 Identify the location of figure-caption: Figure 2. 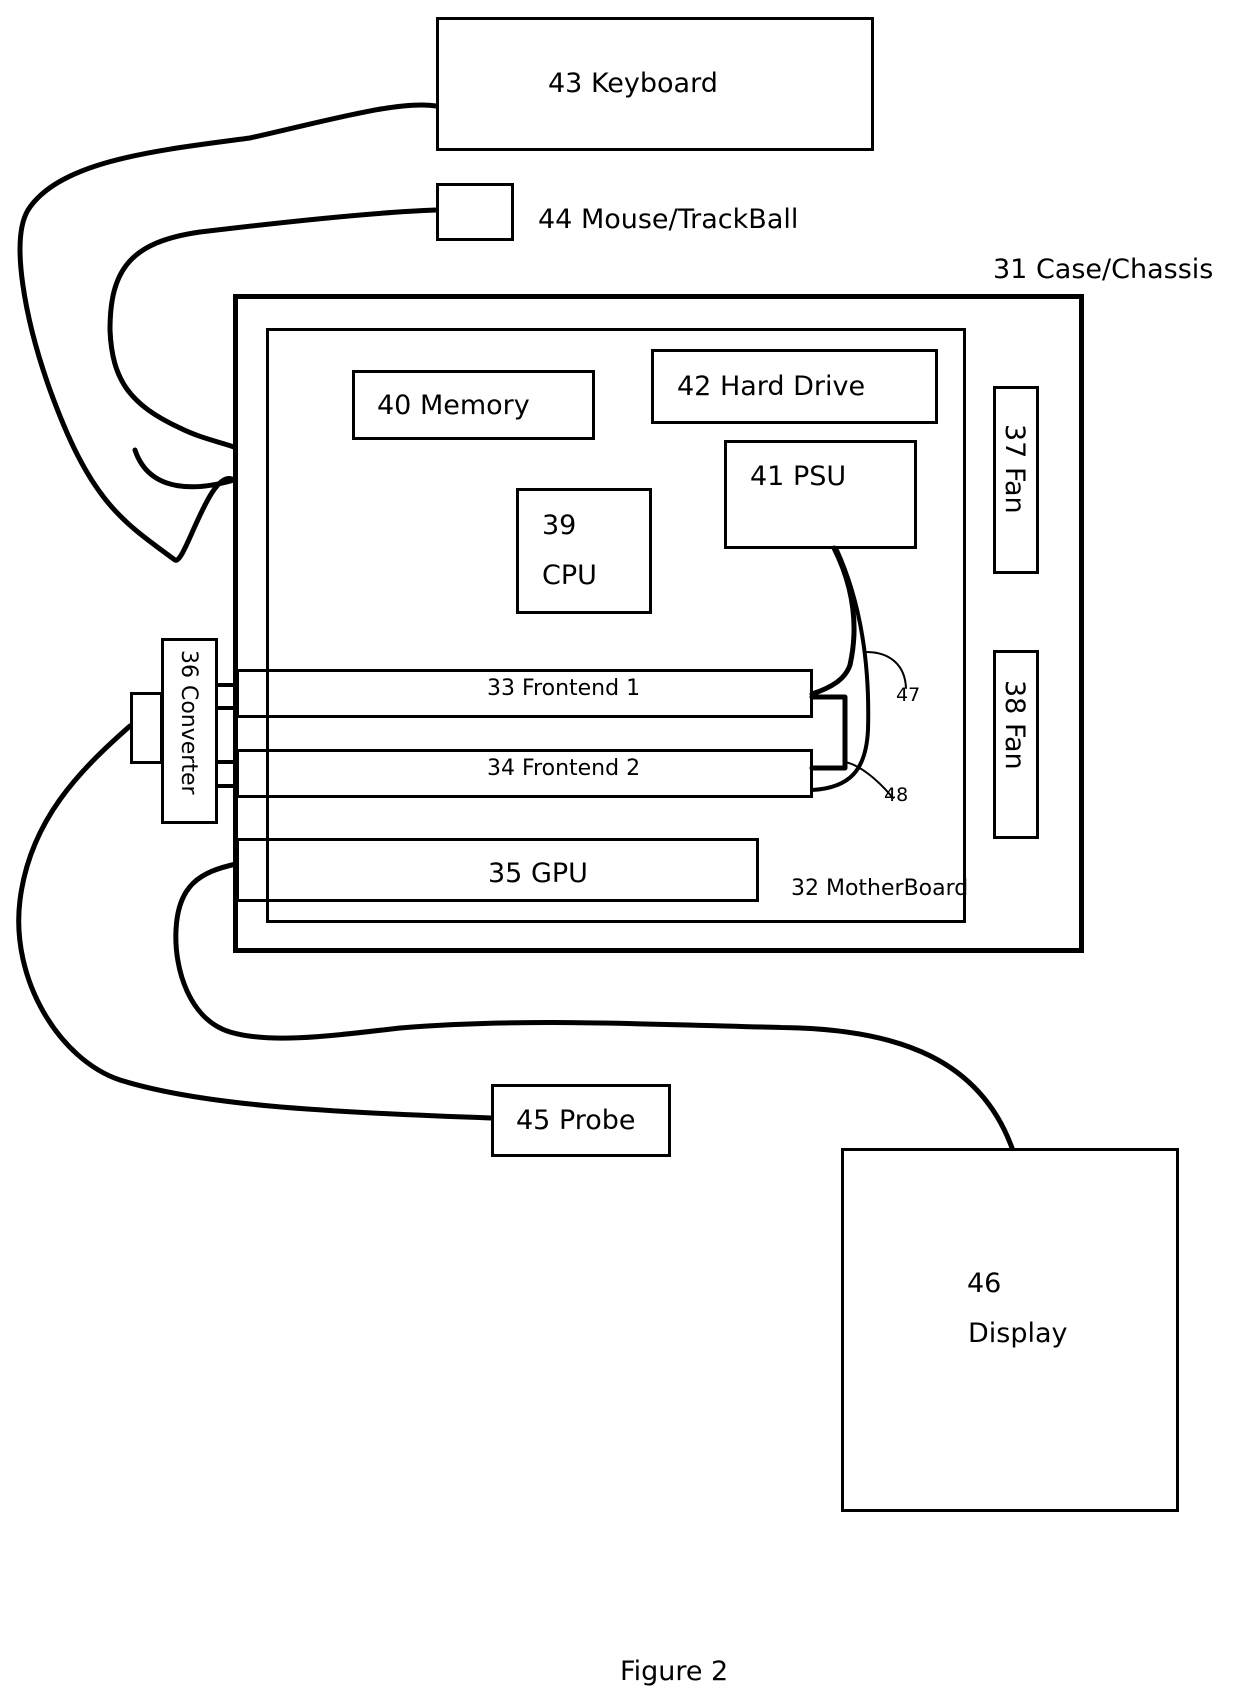
(674, 1671).